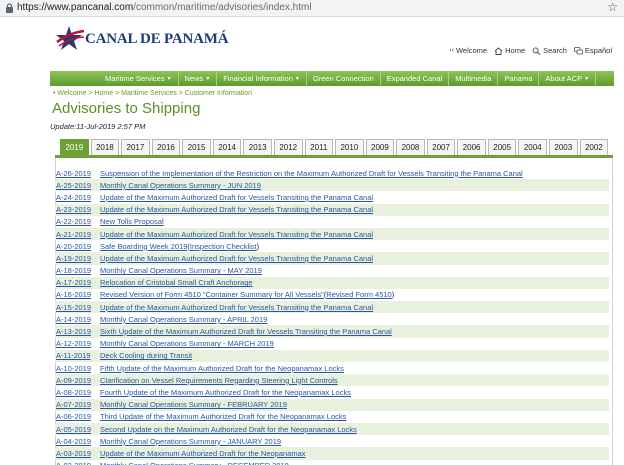 The width and height of the screenshot is (624, 465). I want to click on tab-year-2009: 2009, so click(380, 147).